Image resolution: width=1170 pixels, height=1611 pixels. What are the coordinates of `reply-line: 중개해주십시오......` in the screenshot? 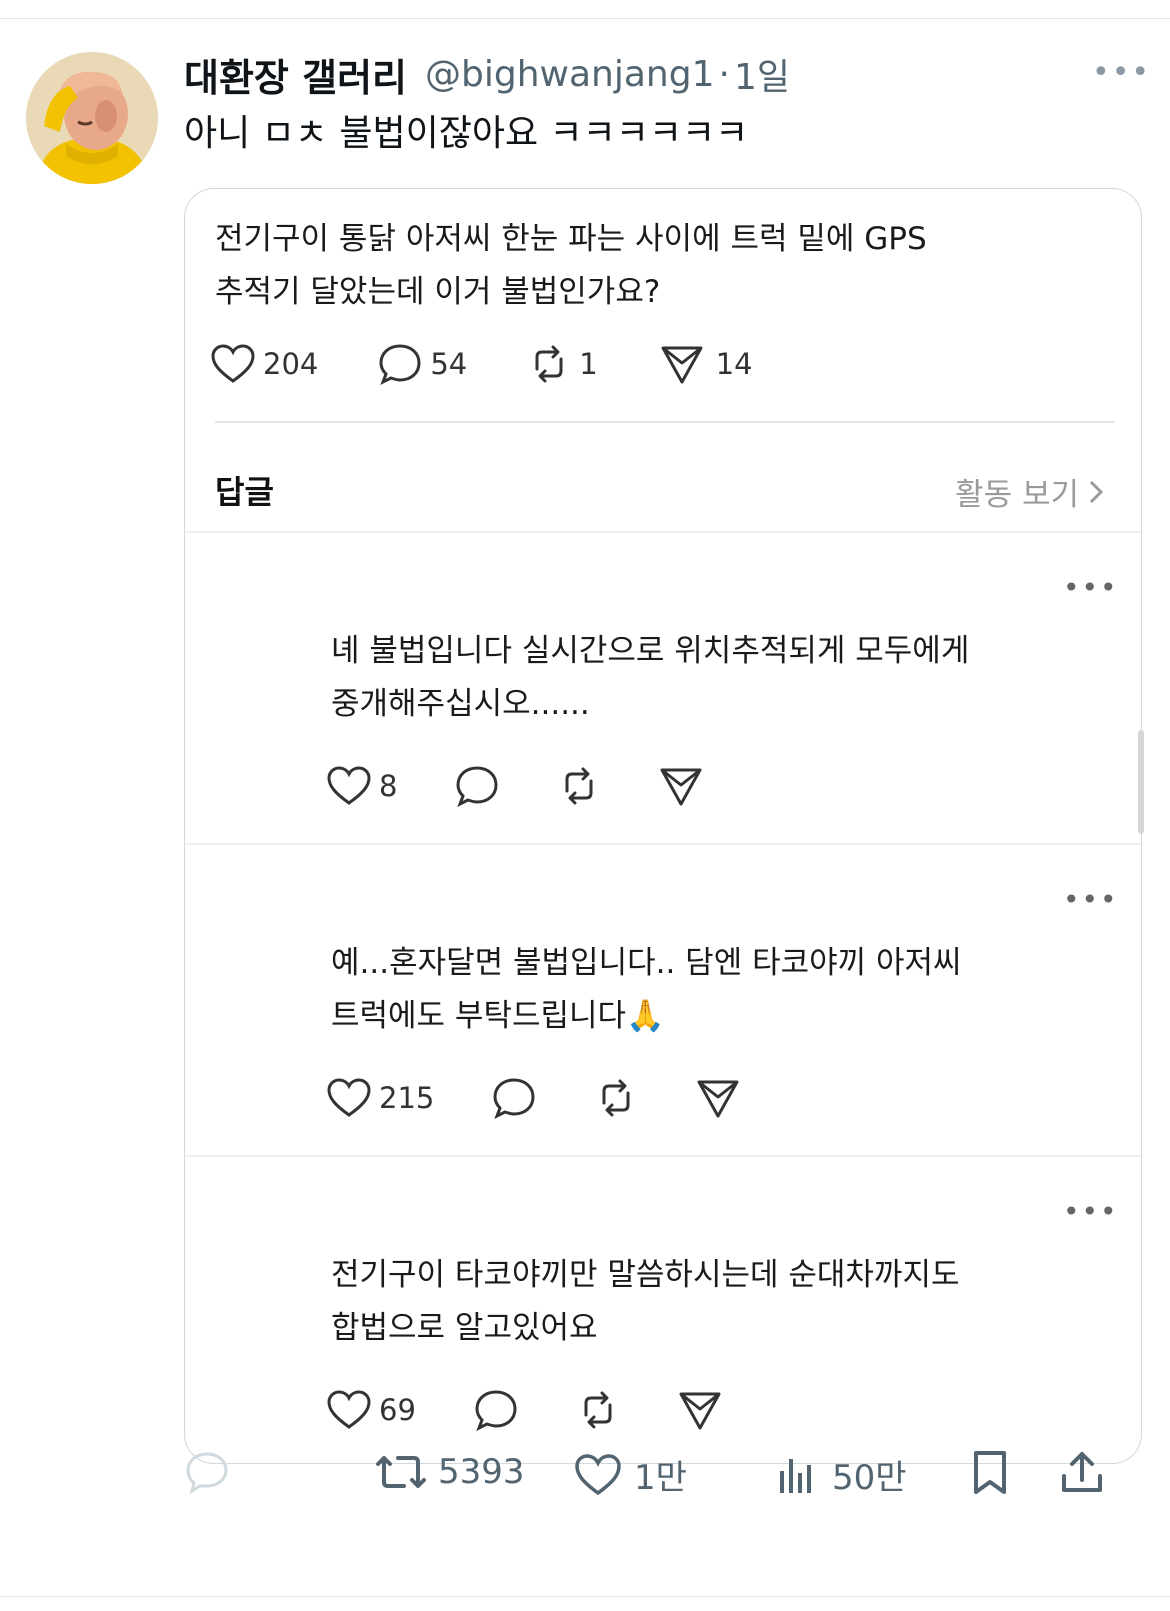 It's located at (460, 704).